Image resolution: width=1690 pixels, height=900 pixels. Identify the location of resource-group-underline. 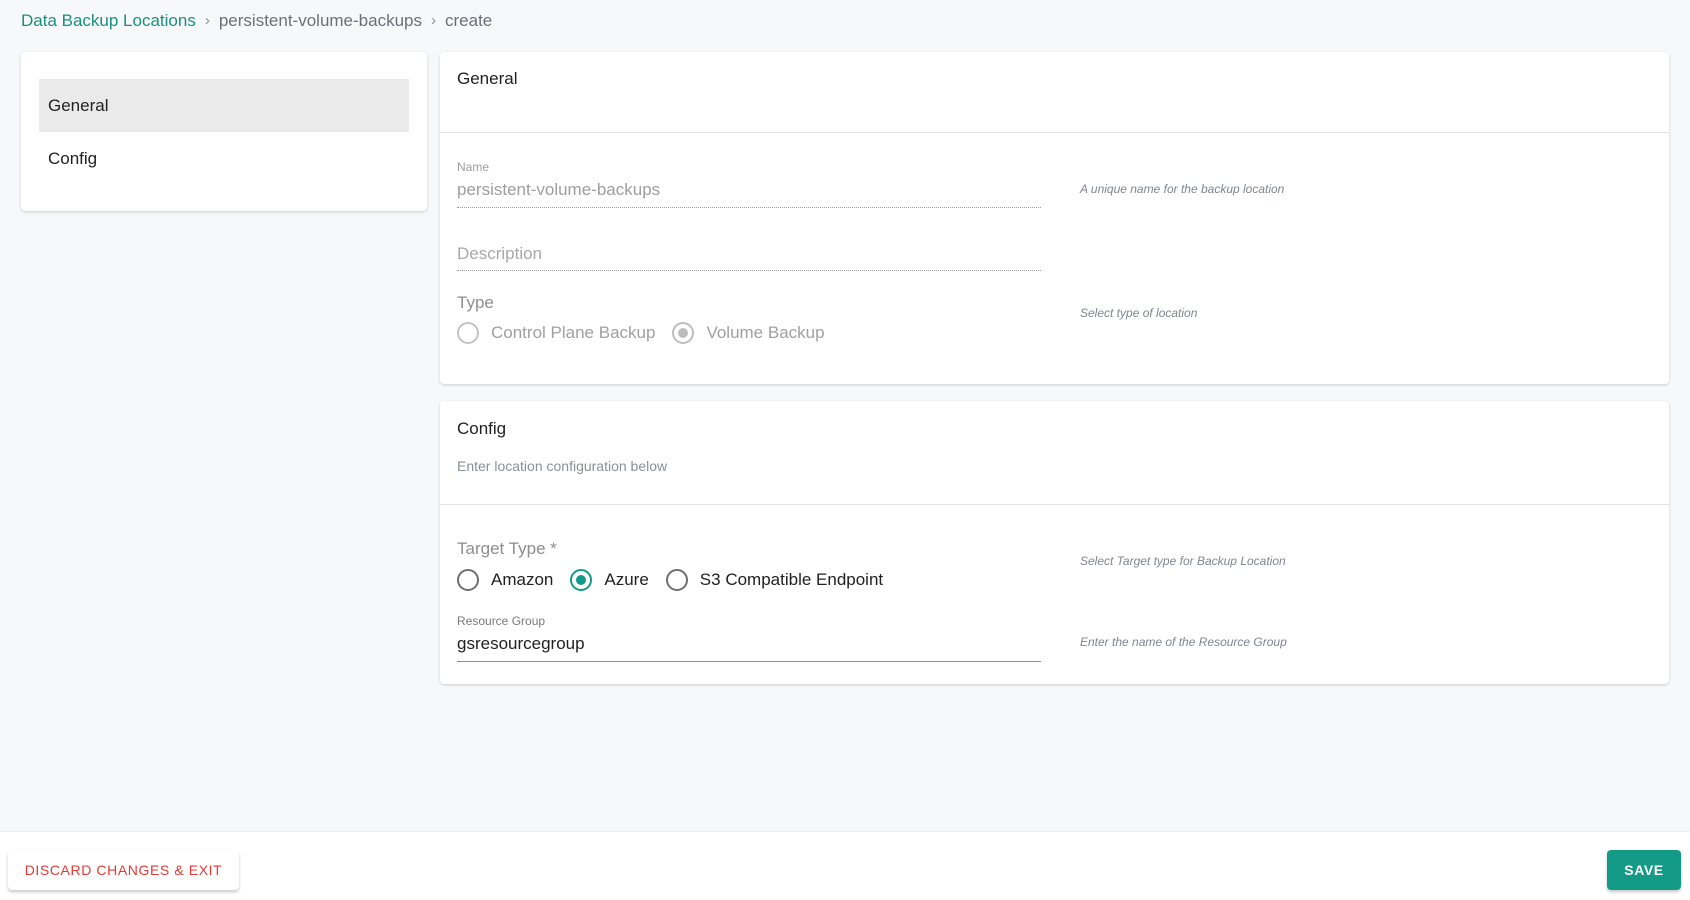
(749, 661).